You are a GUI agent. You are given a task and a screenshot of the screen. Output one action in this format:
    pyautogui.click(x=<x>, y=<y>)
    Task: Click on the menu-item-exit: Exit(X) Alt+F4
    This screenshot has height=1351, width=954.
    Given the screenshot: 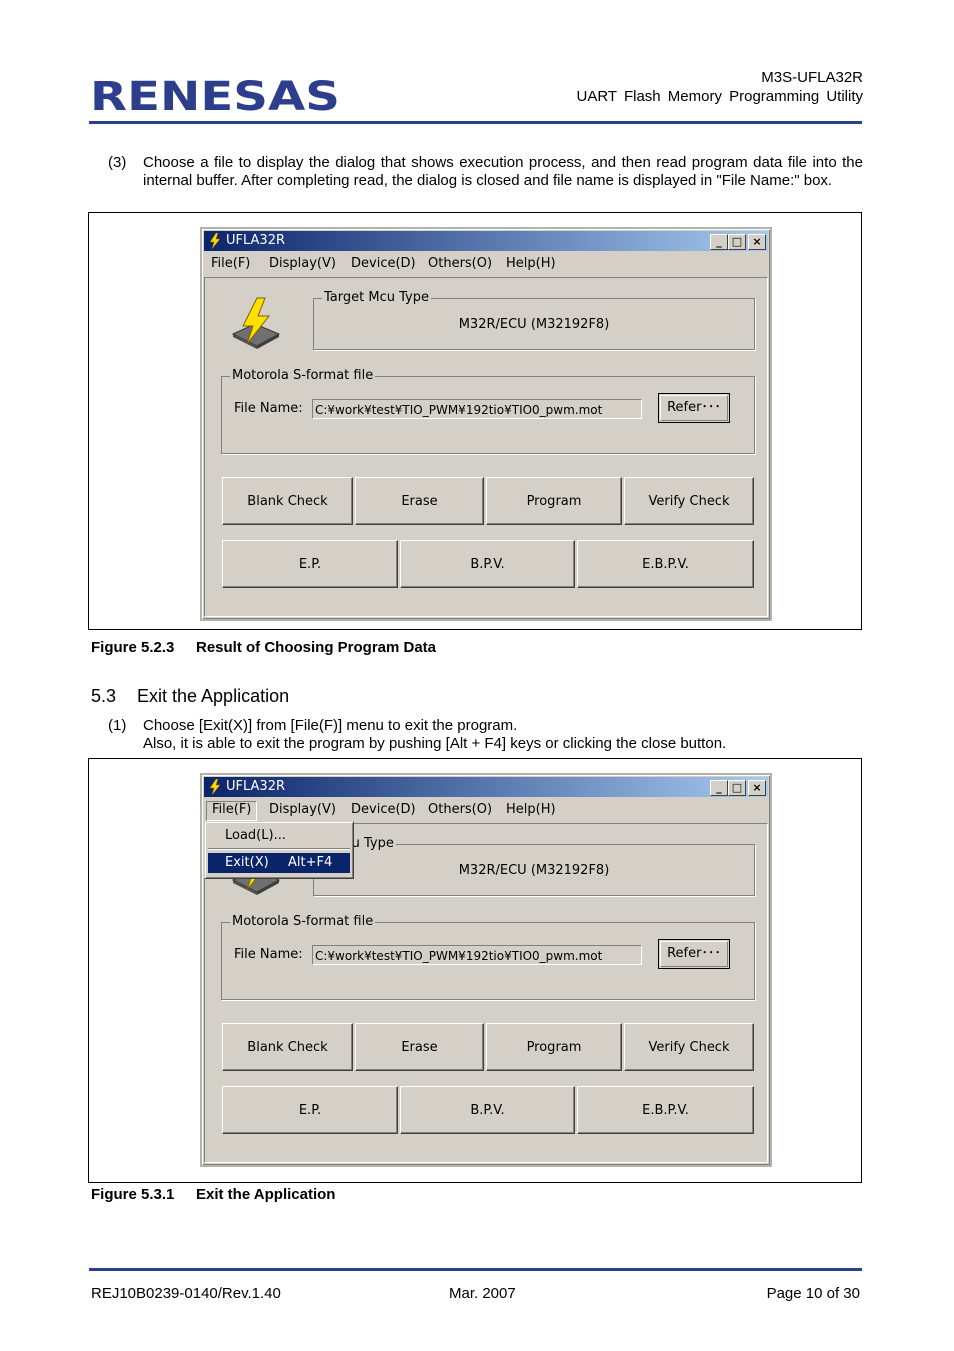 What is the action you would take?
    pyautogui.click(x=279, y=863)
    